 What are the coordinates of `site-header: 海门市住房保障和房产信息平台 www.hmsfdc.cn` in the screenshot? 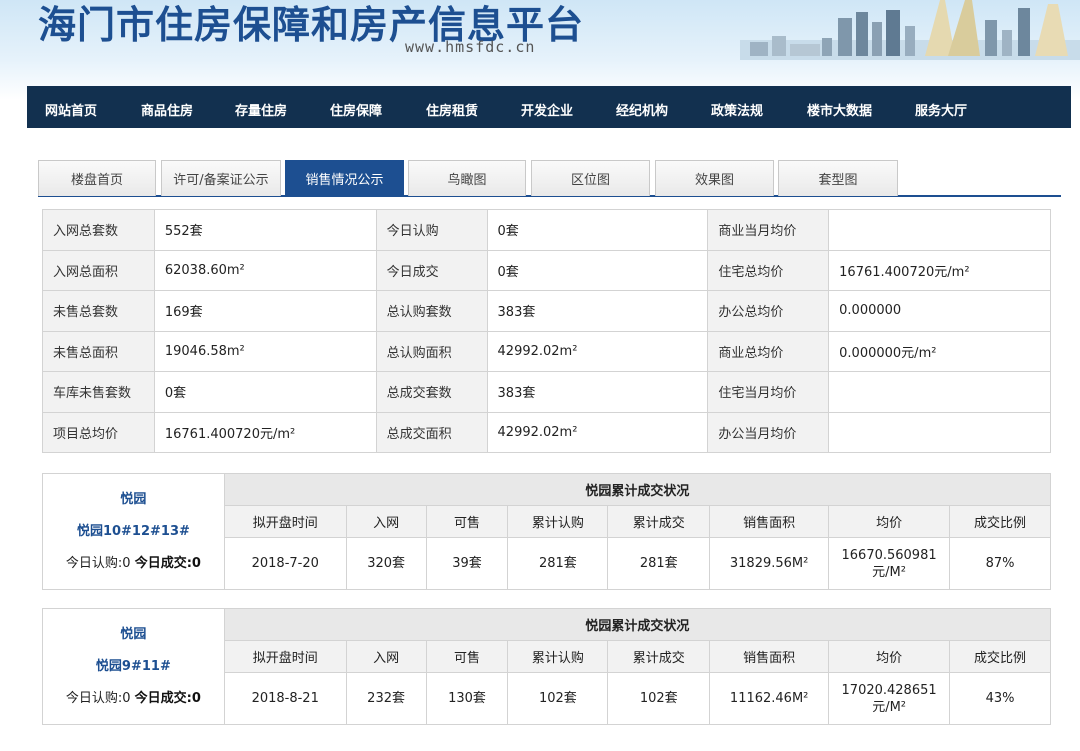 It's located at (540, 43).